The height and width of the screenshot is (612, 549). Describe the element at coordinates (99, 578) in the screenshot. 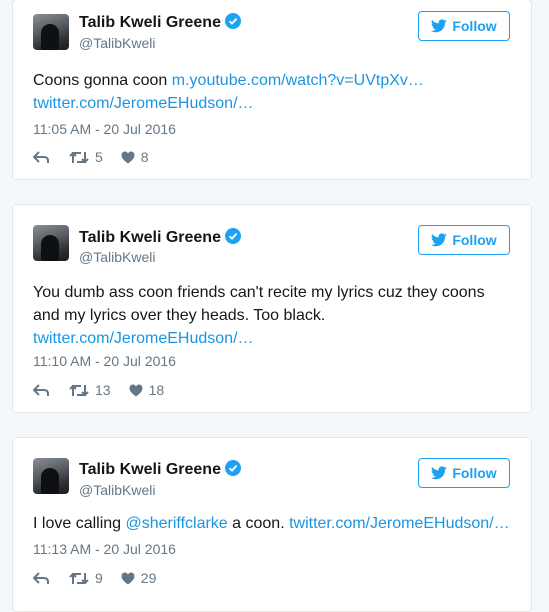

I see `retweet-count: 9` at that location.